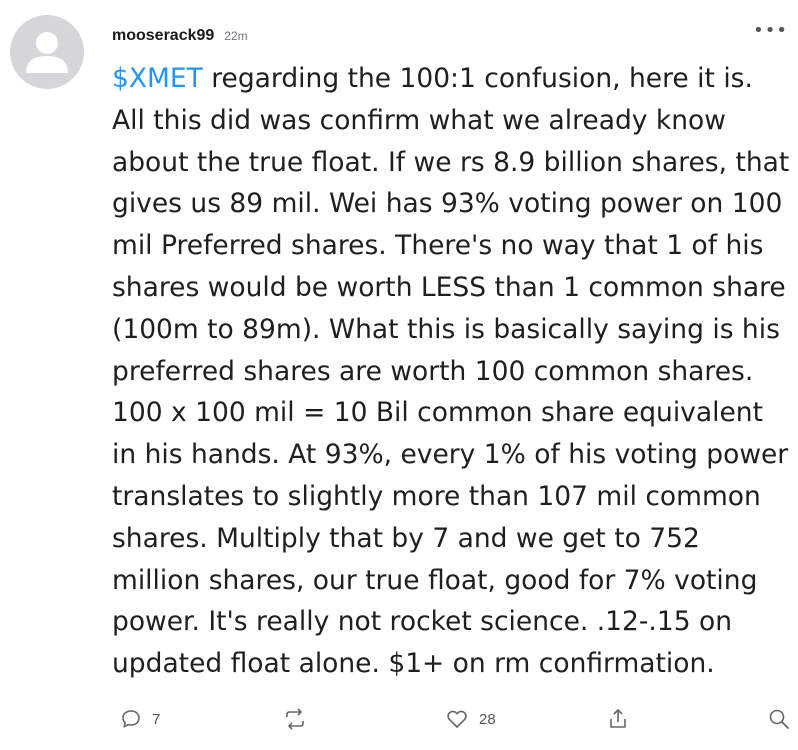 The height and width of the screenshot is (750, 798). I want to click on user-avatar, so click(47, 52).